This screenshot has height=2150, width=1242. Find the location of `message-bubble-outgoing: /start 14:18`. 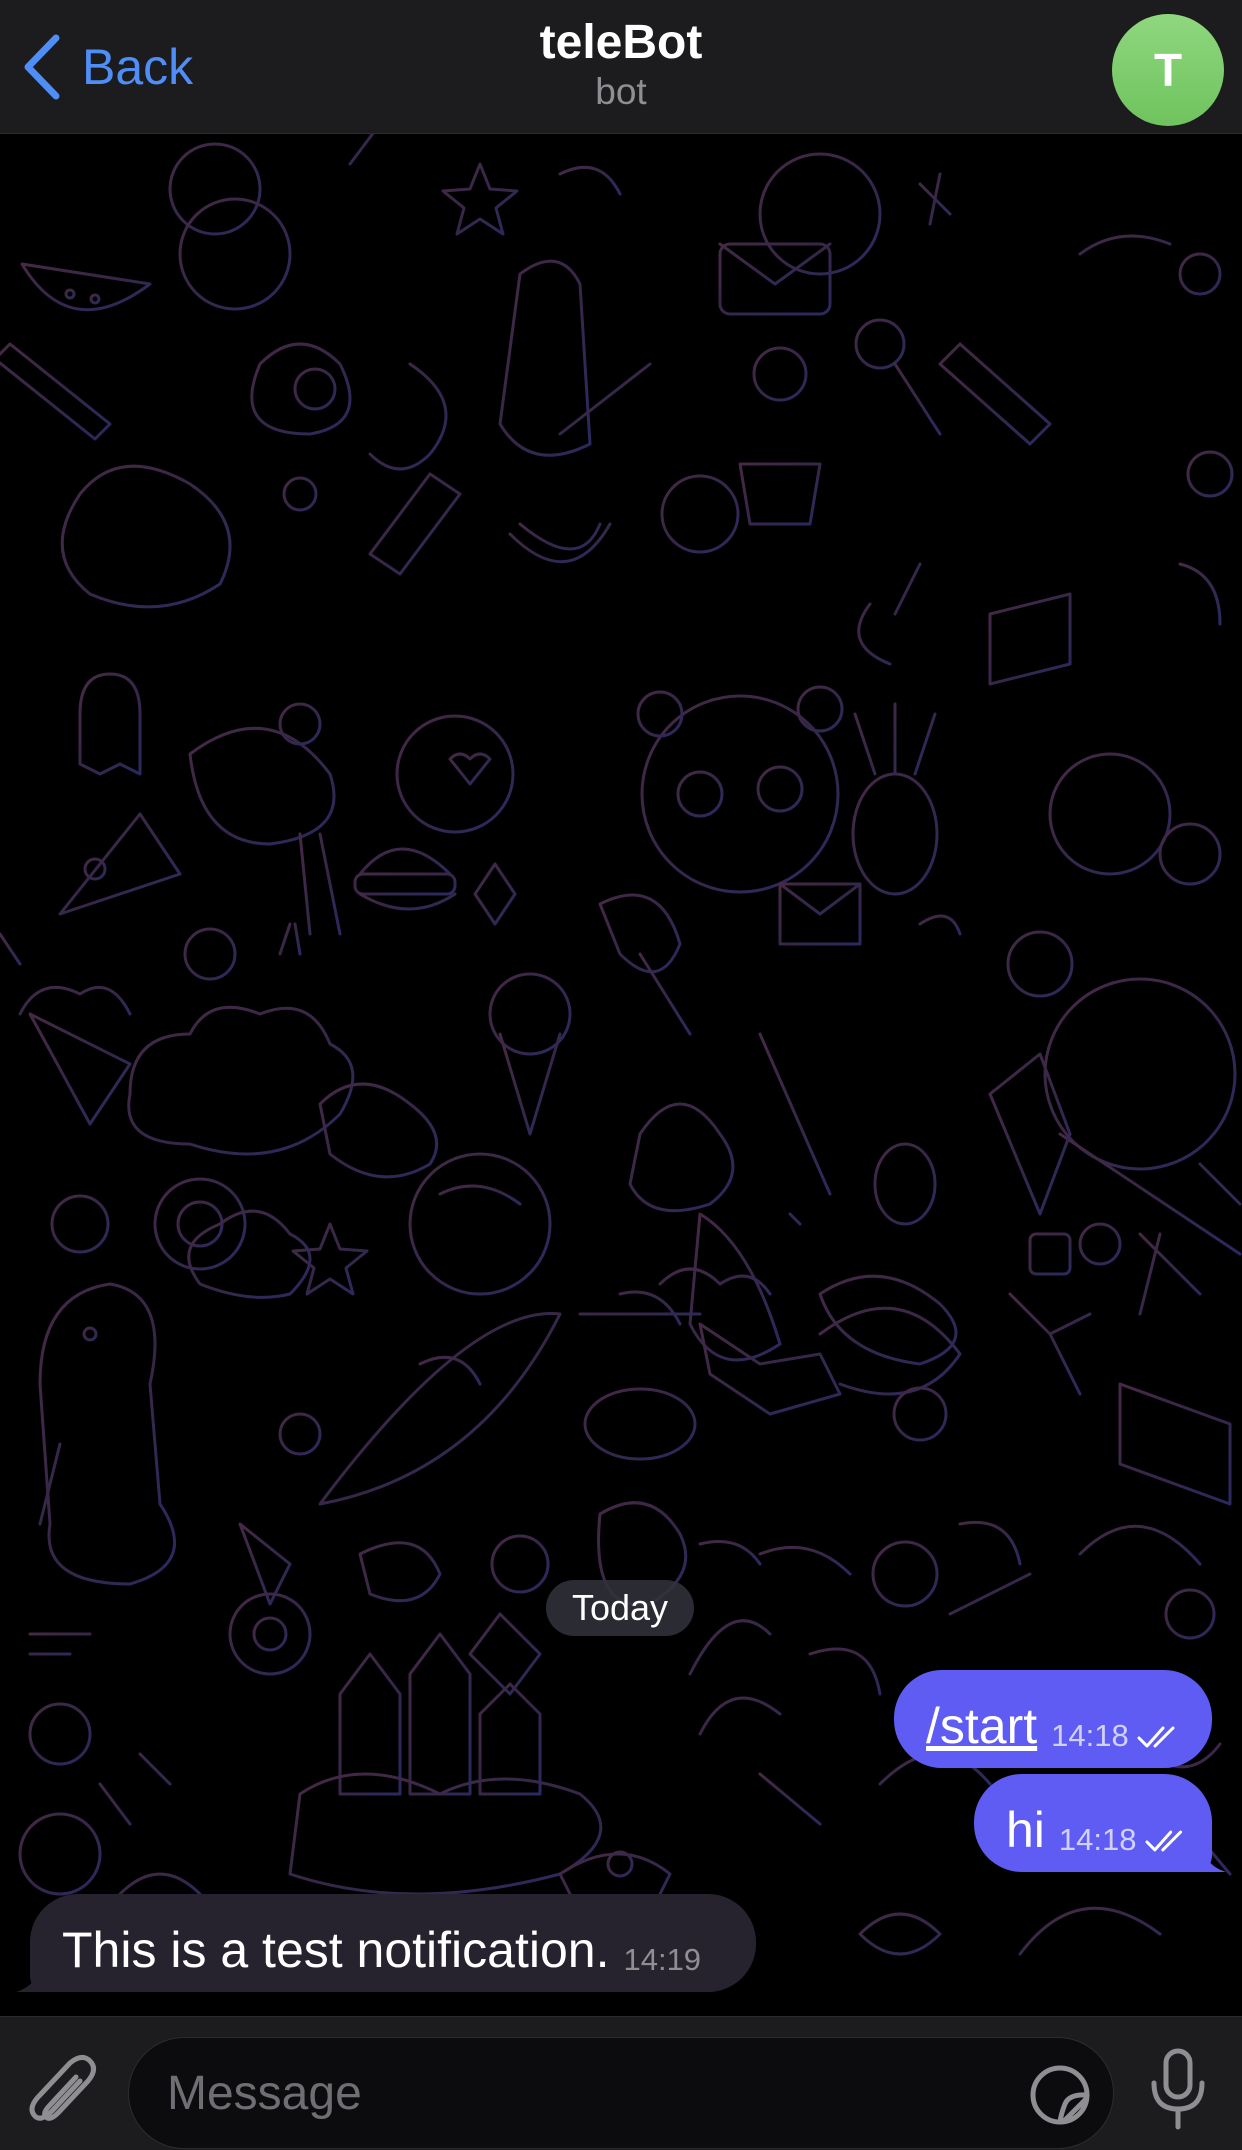

message-bubble-outgoing: /start 14:18 is located at coordinates (1053, 1719).